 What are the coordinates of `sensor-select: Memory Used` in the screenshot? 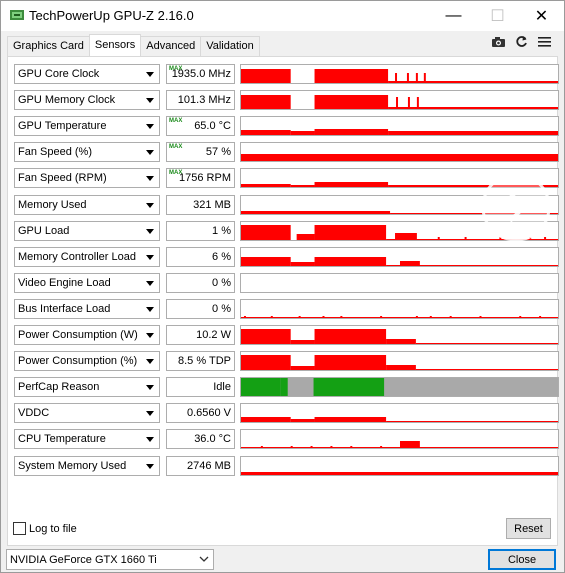 It's located at (87, 204).